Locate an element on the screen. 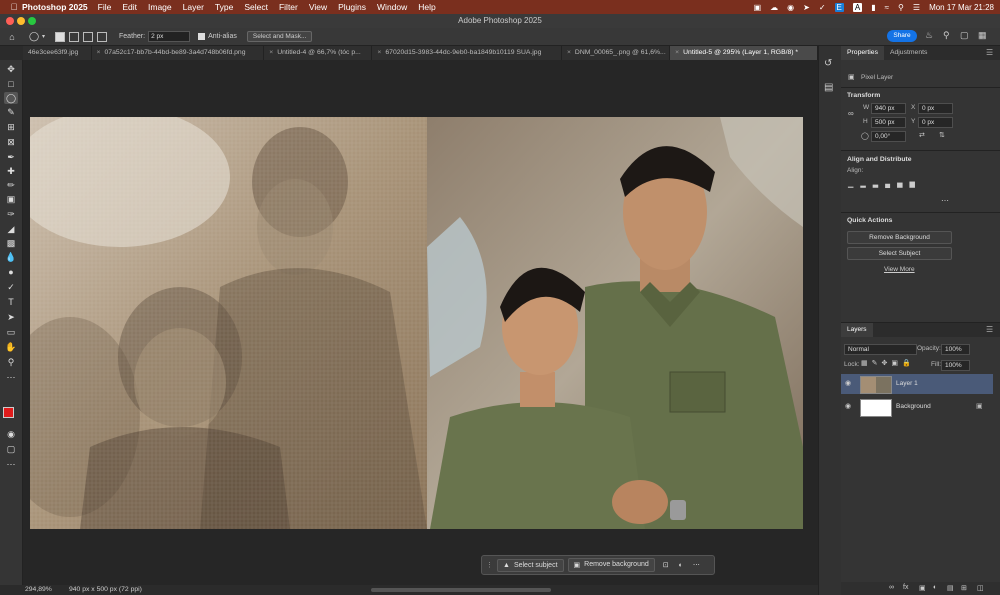  angle-input: 0,00° is located at coordinates (888, 136).